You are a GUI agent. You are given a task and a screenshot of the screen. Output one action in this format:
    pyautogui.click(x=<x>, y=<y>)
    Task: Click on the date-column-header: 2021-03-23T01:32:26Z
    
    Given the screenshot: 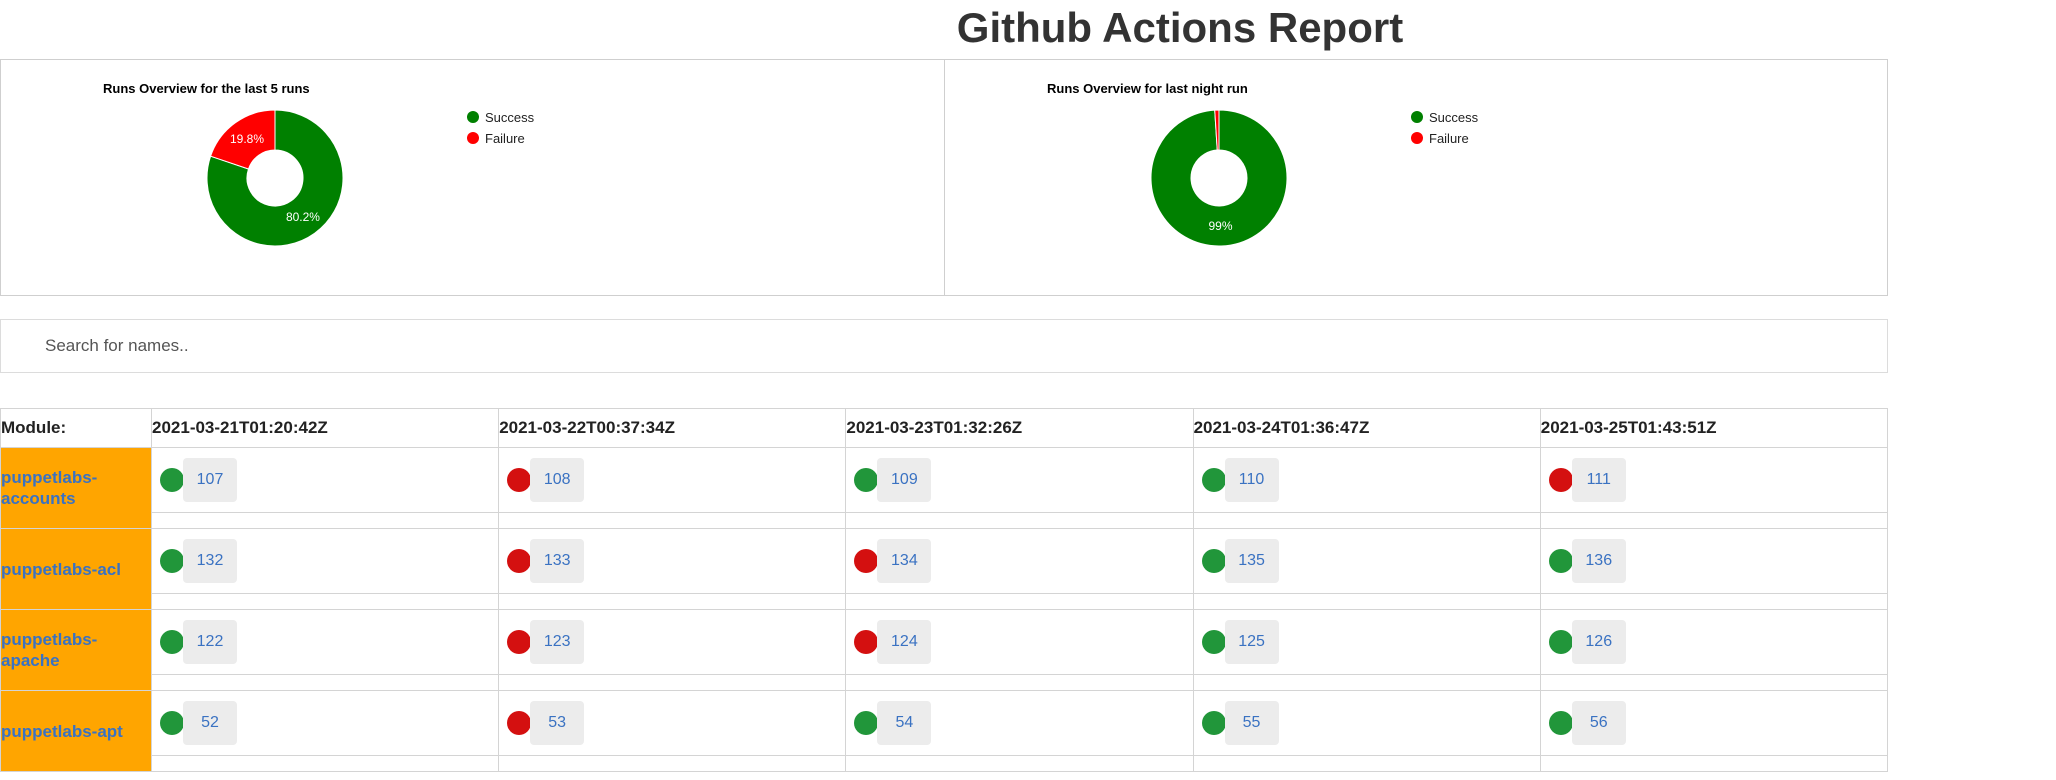 What is the action you would take?
    pyautogui.click(x=1019, y=428)
    